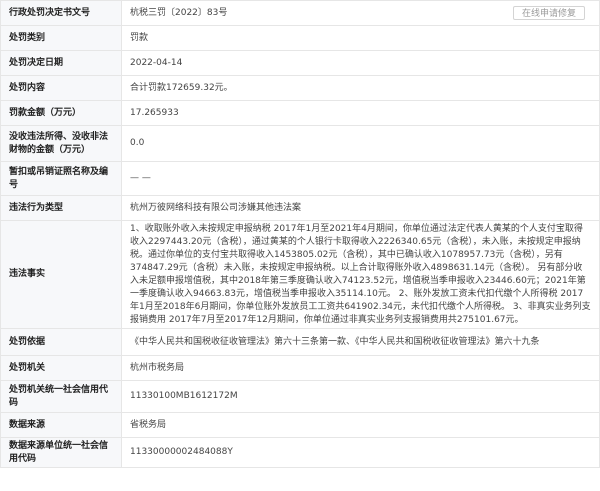 This screenshot has width=600, height=491. I want to click on row-license-revoked: 暂扣或吊销证照名称及编号 — —, so click(300, 178).